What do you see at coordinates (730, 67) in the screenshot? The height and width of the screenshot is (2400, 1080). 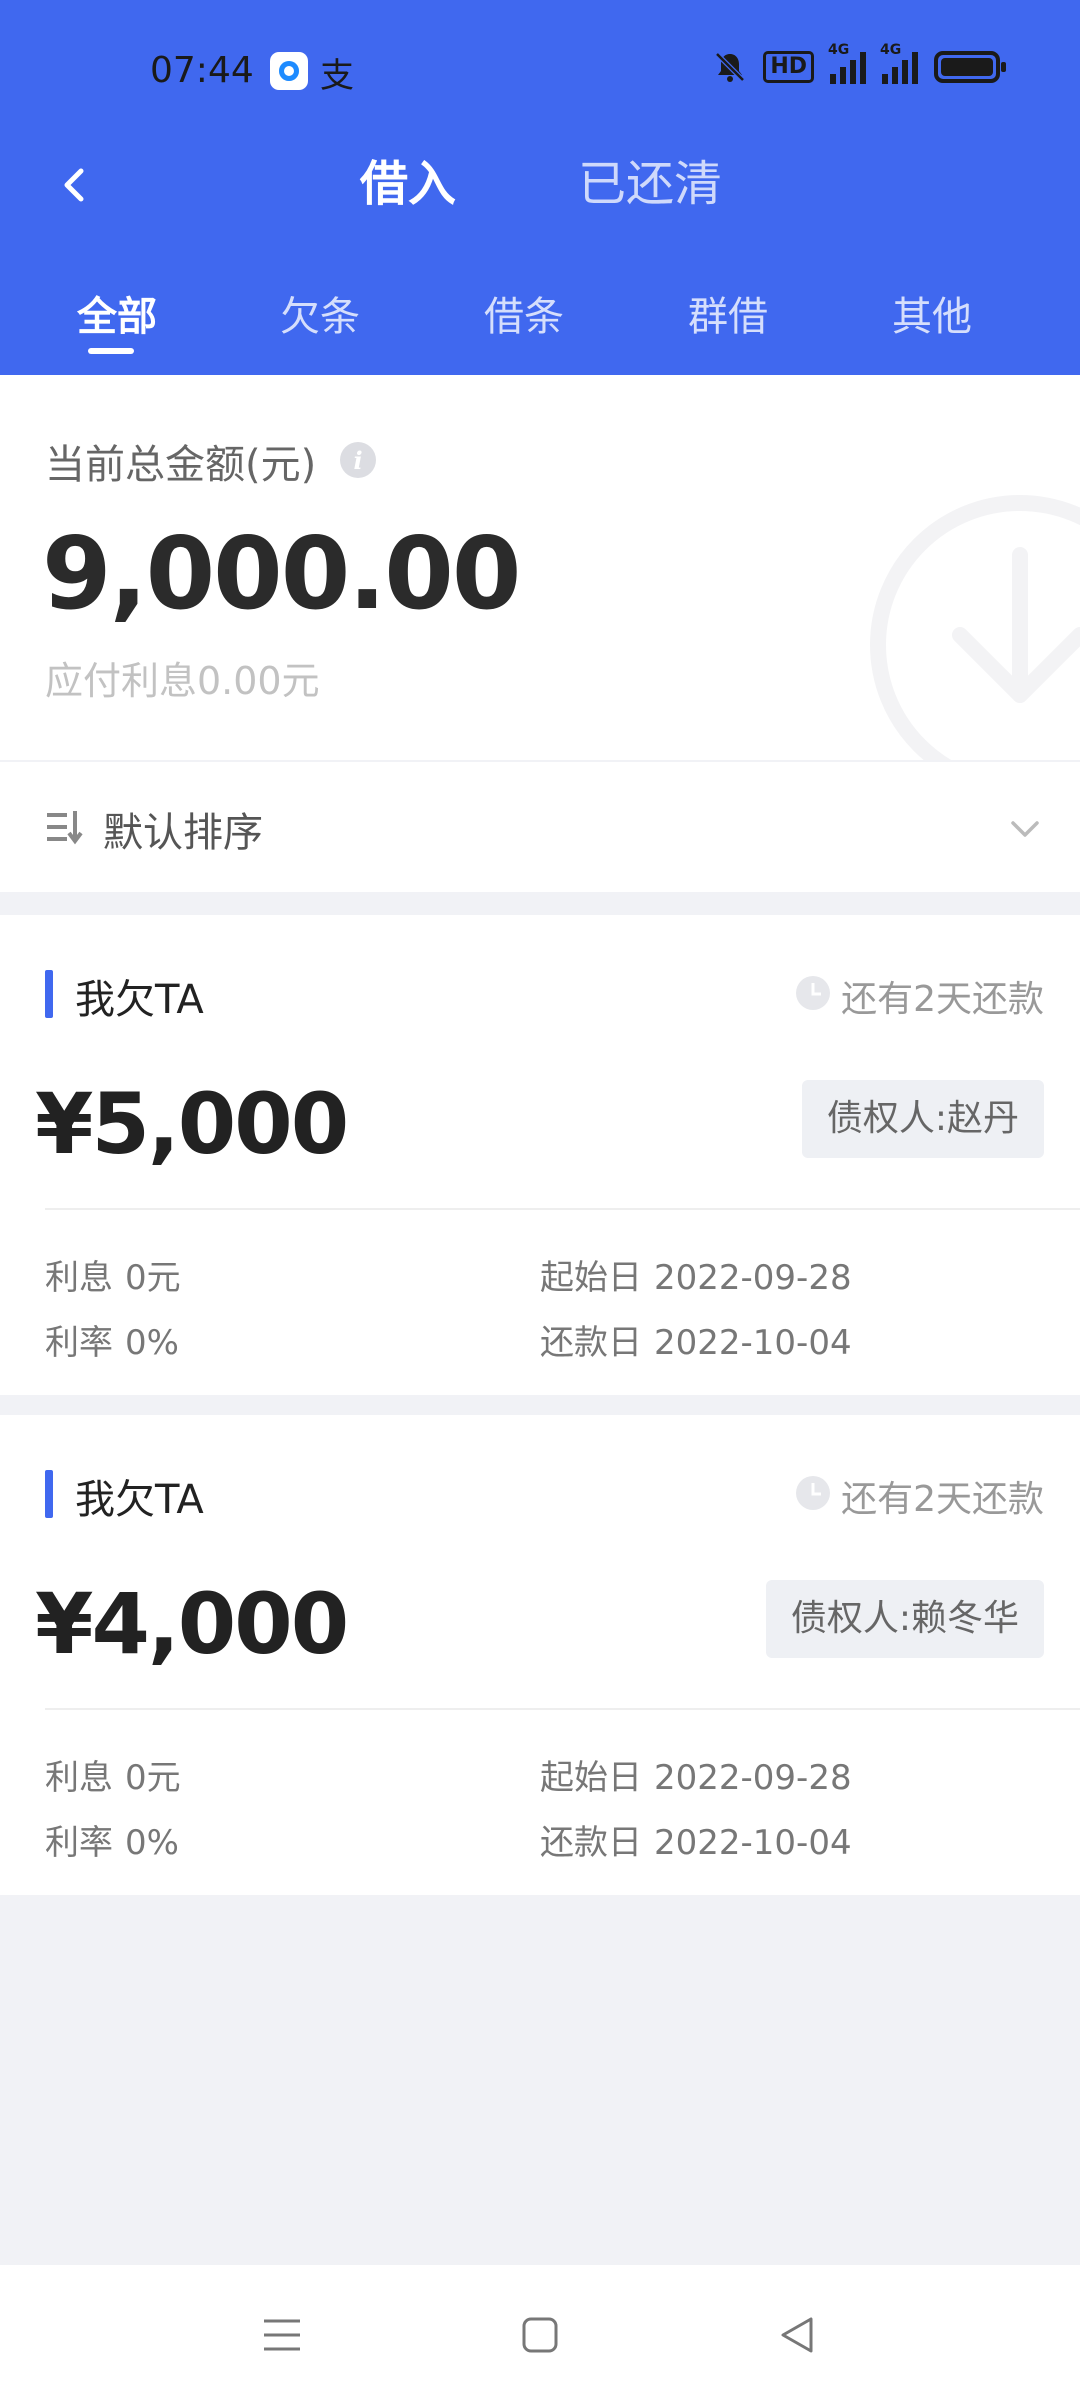 I see `mute-bell-icon` at bounding box center [730, 67].